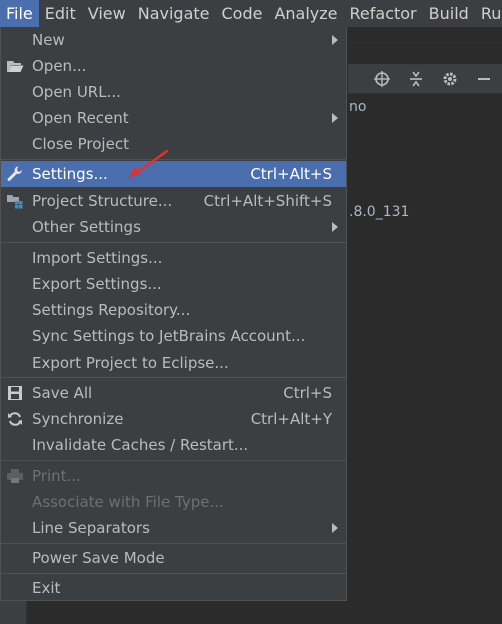  I want to click on menu-build-label: Build, so click(448, 13).